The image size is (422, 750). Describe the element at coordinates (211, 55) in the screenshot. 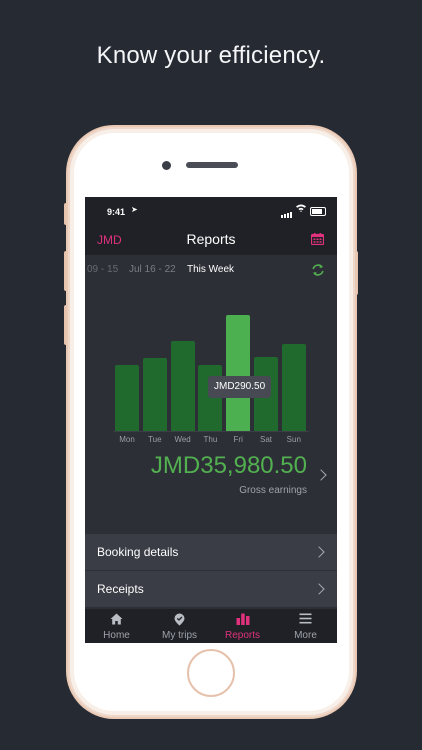

I see `marketing-headline: Know your efficiency.` at that location.